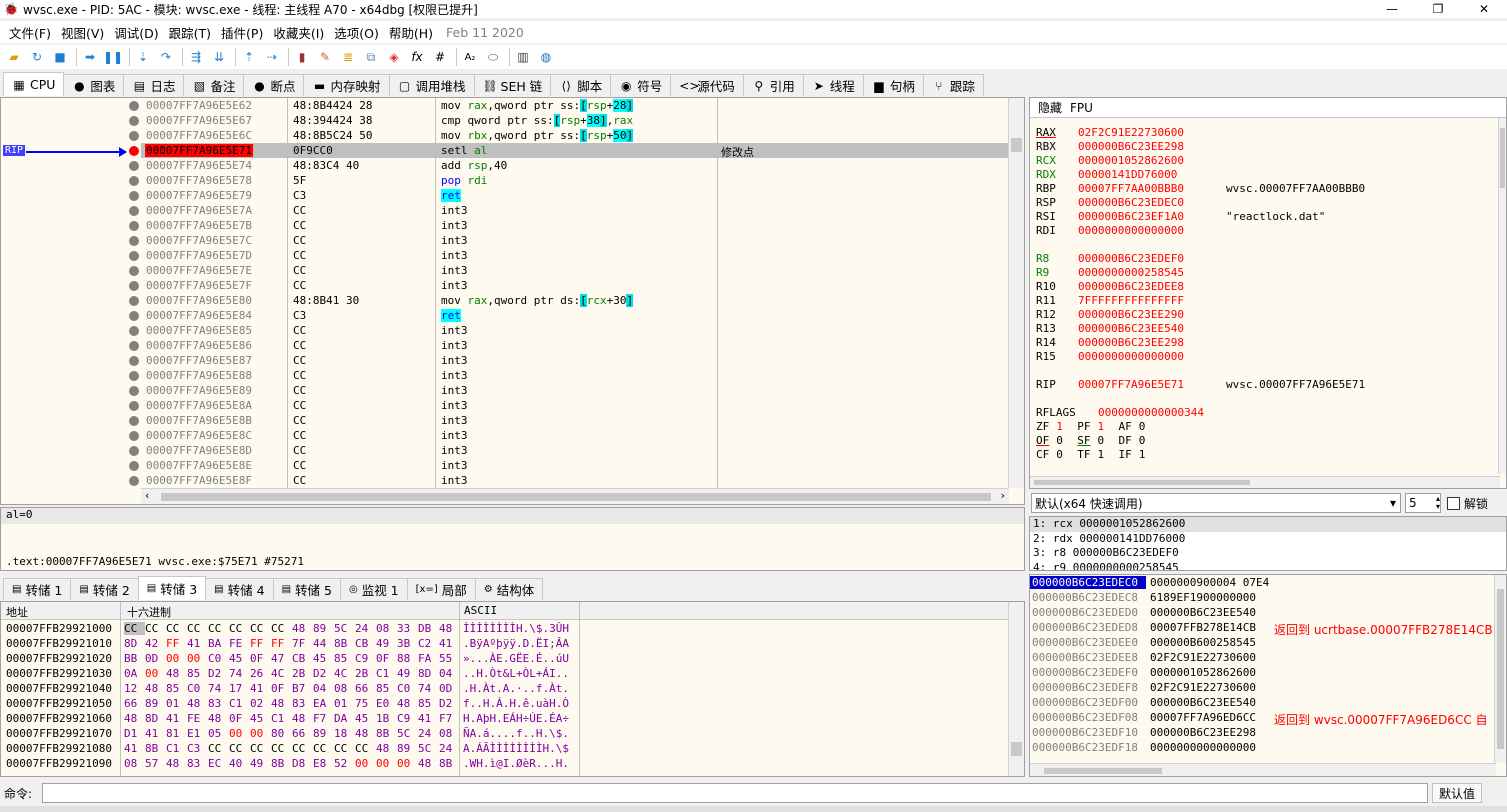 Image resolution: width=1507 pixels, height=812 pixels. I want to click on dump-byte: 85, so click(428, 703).